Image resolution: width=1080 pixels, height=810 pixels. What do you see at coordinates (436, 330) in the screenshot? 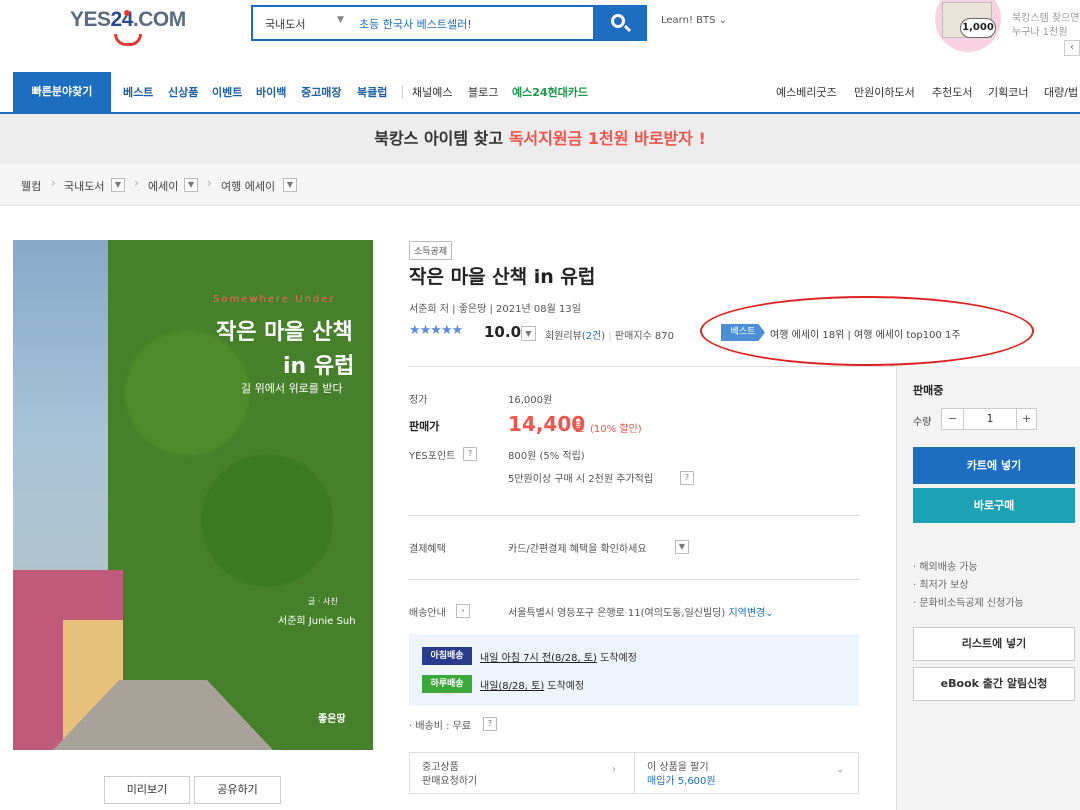
I see `rating-stars-icon: ★★★★★` at bounding box center [436, 330].